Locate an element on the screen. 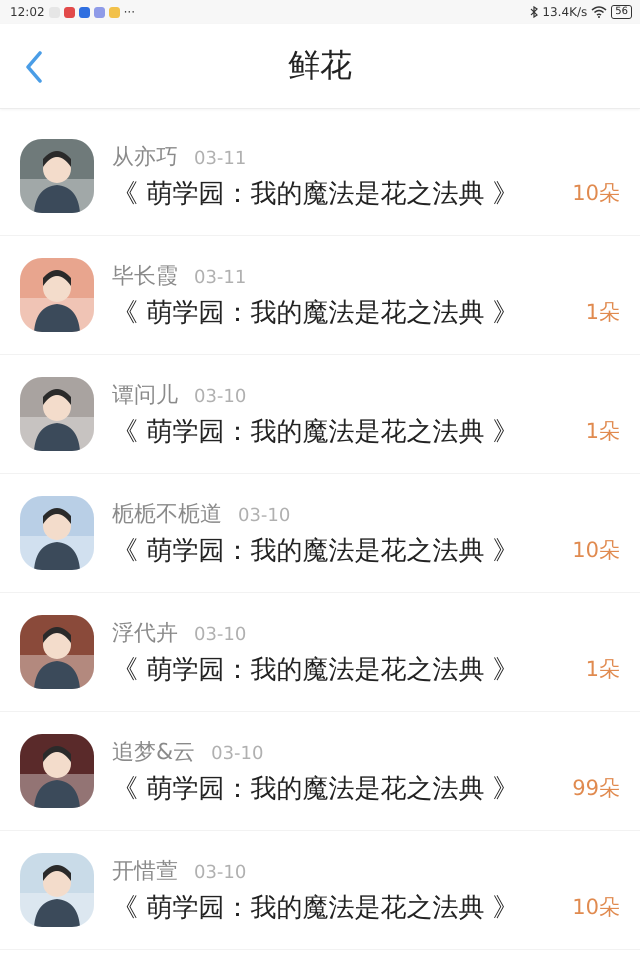  more-notifications: ··· is located at coordinates (130, 12).